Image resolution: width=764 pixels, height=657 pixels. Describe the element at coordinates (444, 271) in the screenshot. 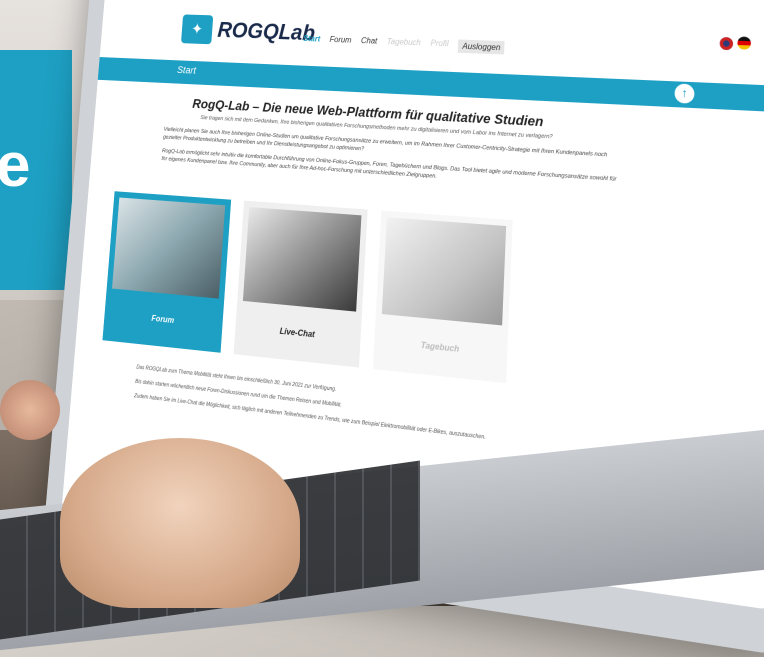

I see `tagebuch-image` at that location.